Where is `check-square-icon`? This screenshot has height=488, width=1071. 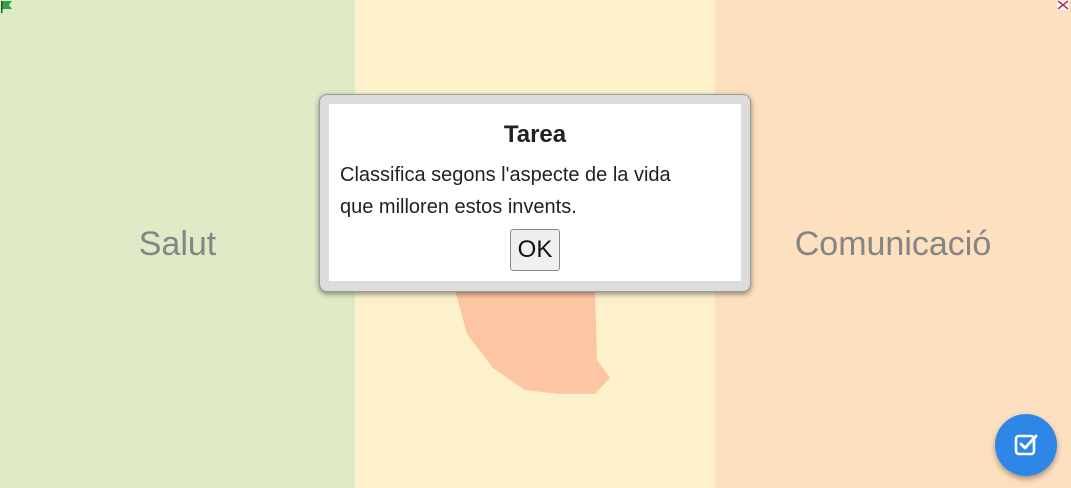 check-square-icon is located at coordinates (1026, 445).